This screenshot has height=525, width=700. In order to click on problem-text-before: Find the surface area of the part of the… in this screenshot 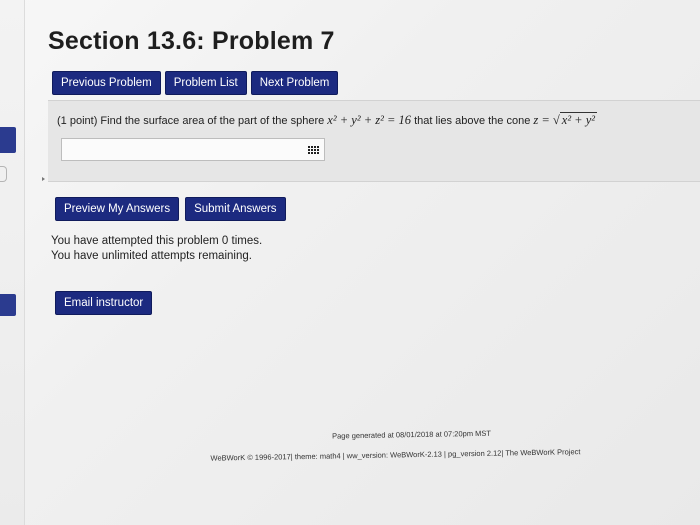, I will do `click(212, 121)`.